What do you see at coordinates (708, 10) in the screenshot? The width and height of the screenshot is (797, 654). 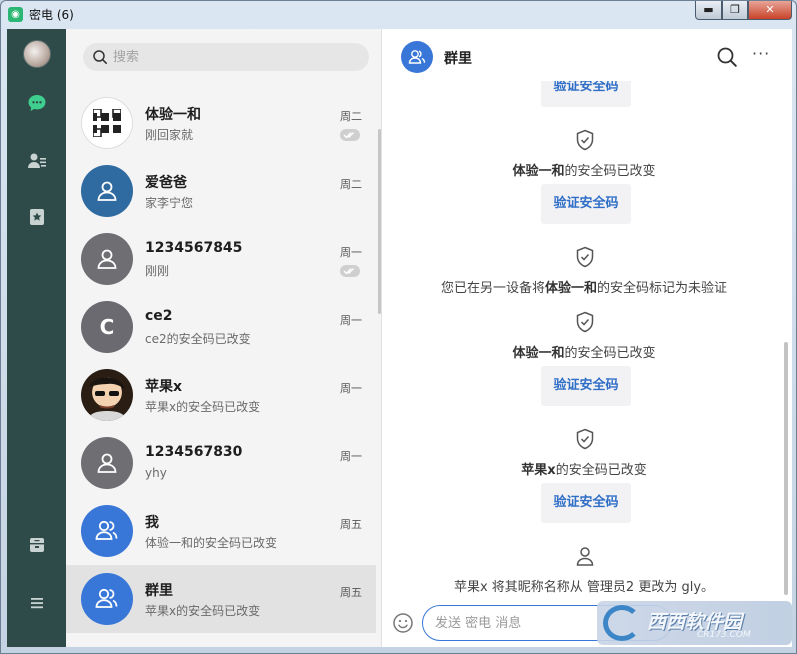 I see `minimize-button: ▬` at bounding box center [708, 10].